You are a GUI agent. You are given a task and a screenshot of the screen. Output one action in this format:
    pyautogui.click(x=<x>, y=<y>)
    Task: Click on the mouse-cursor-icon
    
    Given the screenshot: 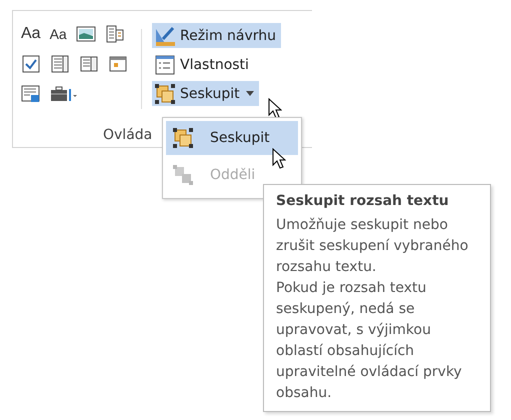 What is the action you would take?
    pyautogui.click(x=279, y=159)
    